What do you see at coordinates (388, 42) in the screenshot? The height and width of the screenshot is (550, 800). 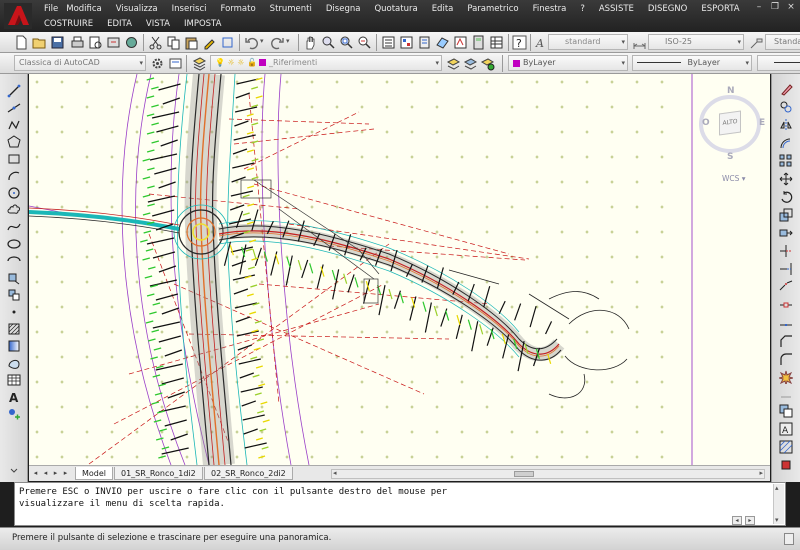 I see `properties-icon` at bounding box center [388, 42].